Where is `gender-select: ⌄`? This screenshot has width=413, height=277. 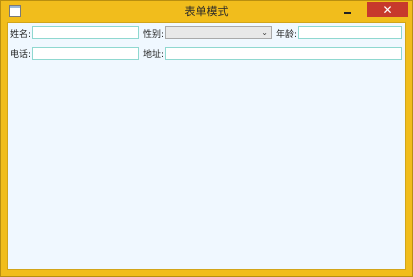
gender-select: ⌄ is located at coordinates (218, 32).